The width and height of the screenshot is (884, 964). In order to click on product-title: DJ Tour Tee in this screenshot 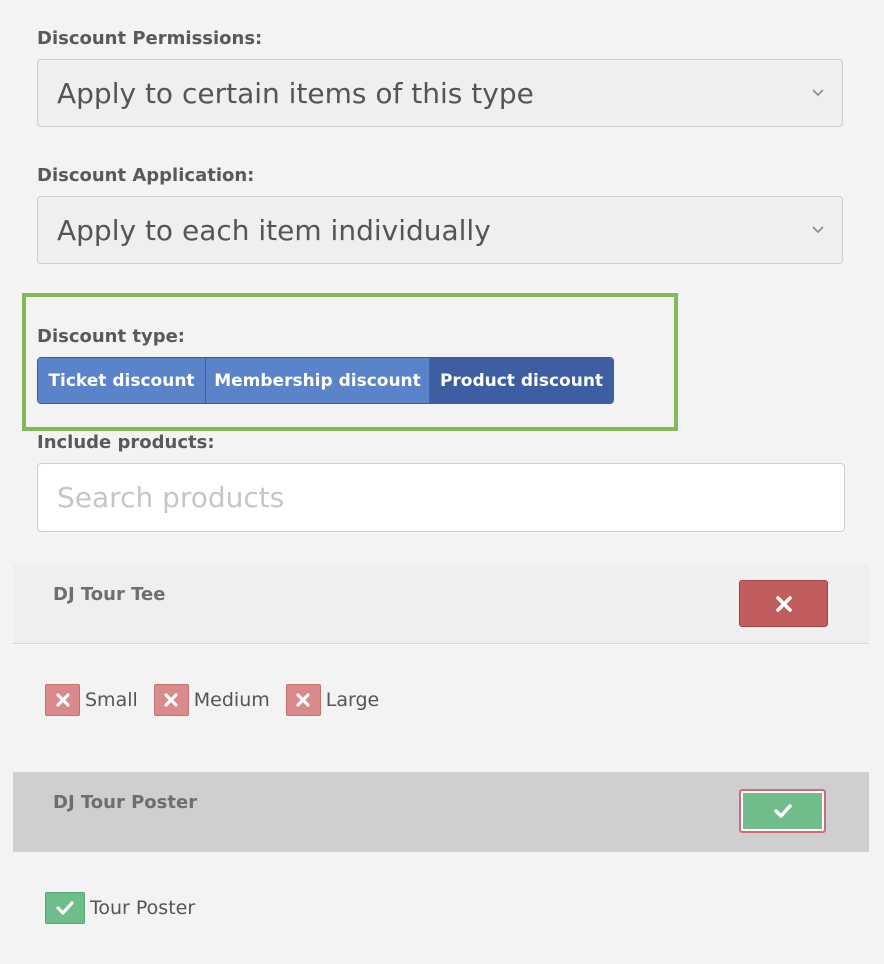, I will do `click(109, 594)`.